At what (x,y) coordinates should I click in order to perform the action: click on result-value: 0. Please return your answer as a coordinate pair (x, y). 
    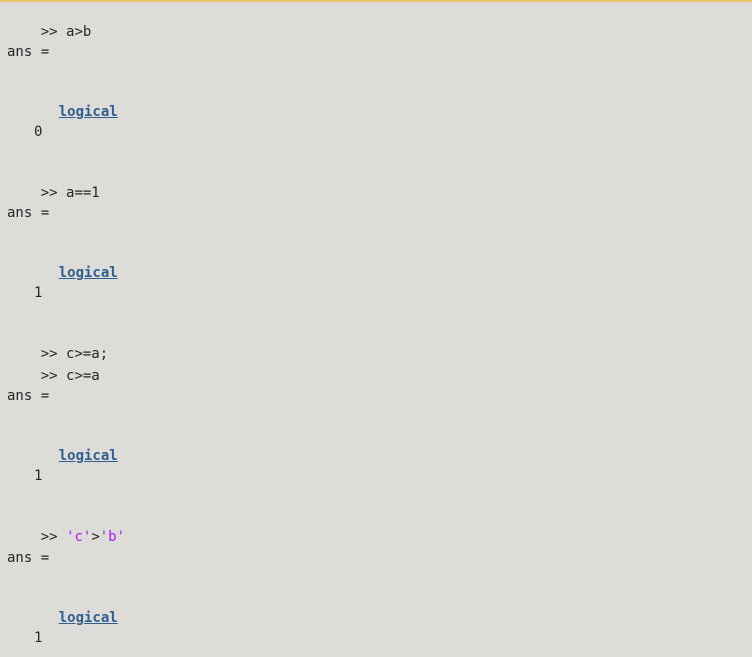
    Looking at the image, I should click on (38, 132).